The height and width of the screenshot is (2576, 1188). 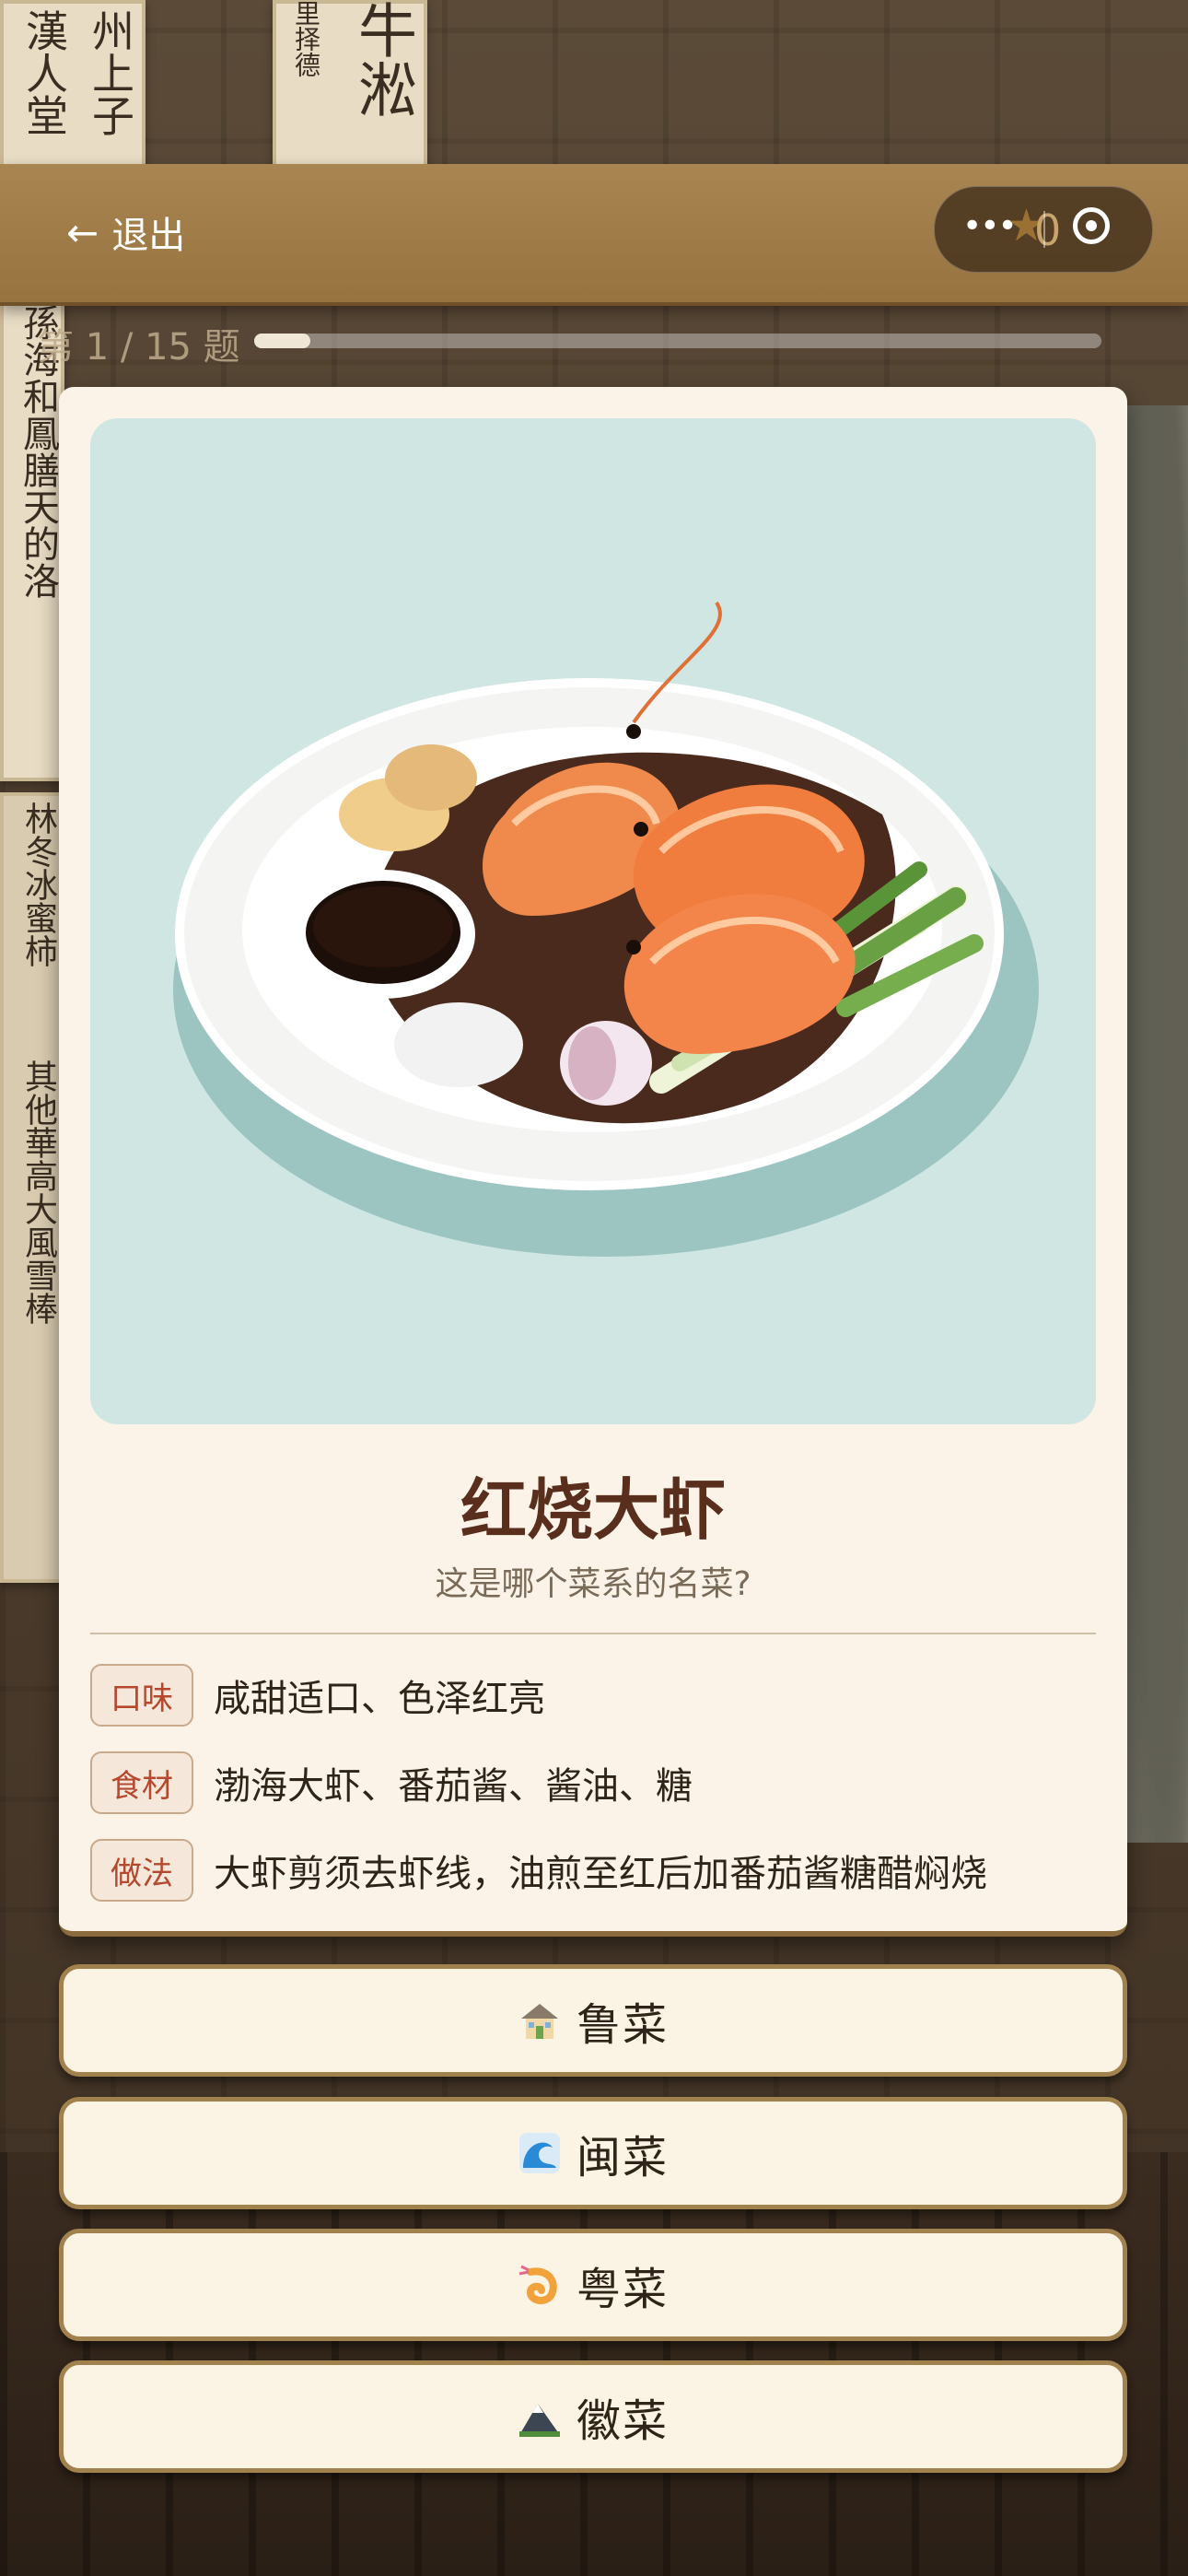 I want to click on capsule-divider, so click(x=1044, y=229).